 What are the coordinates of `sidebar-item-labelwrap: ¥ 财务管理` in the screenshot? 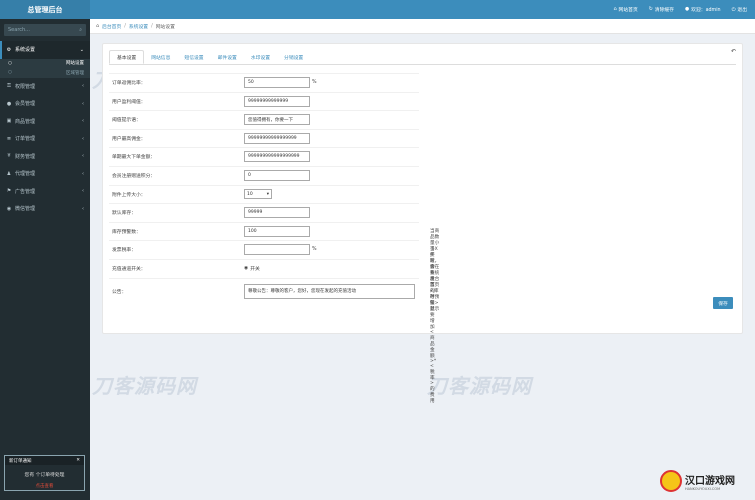 It's located at (20, 156).